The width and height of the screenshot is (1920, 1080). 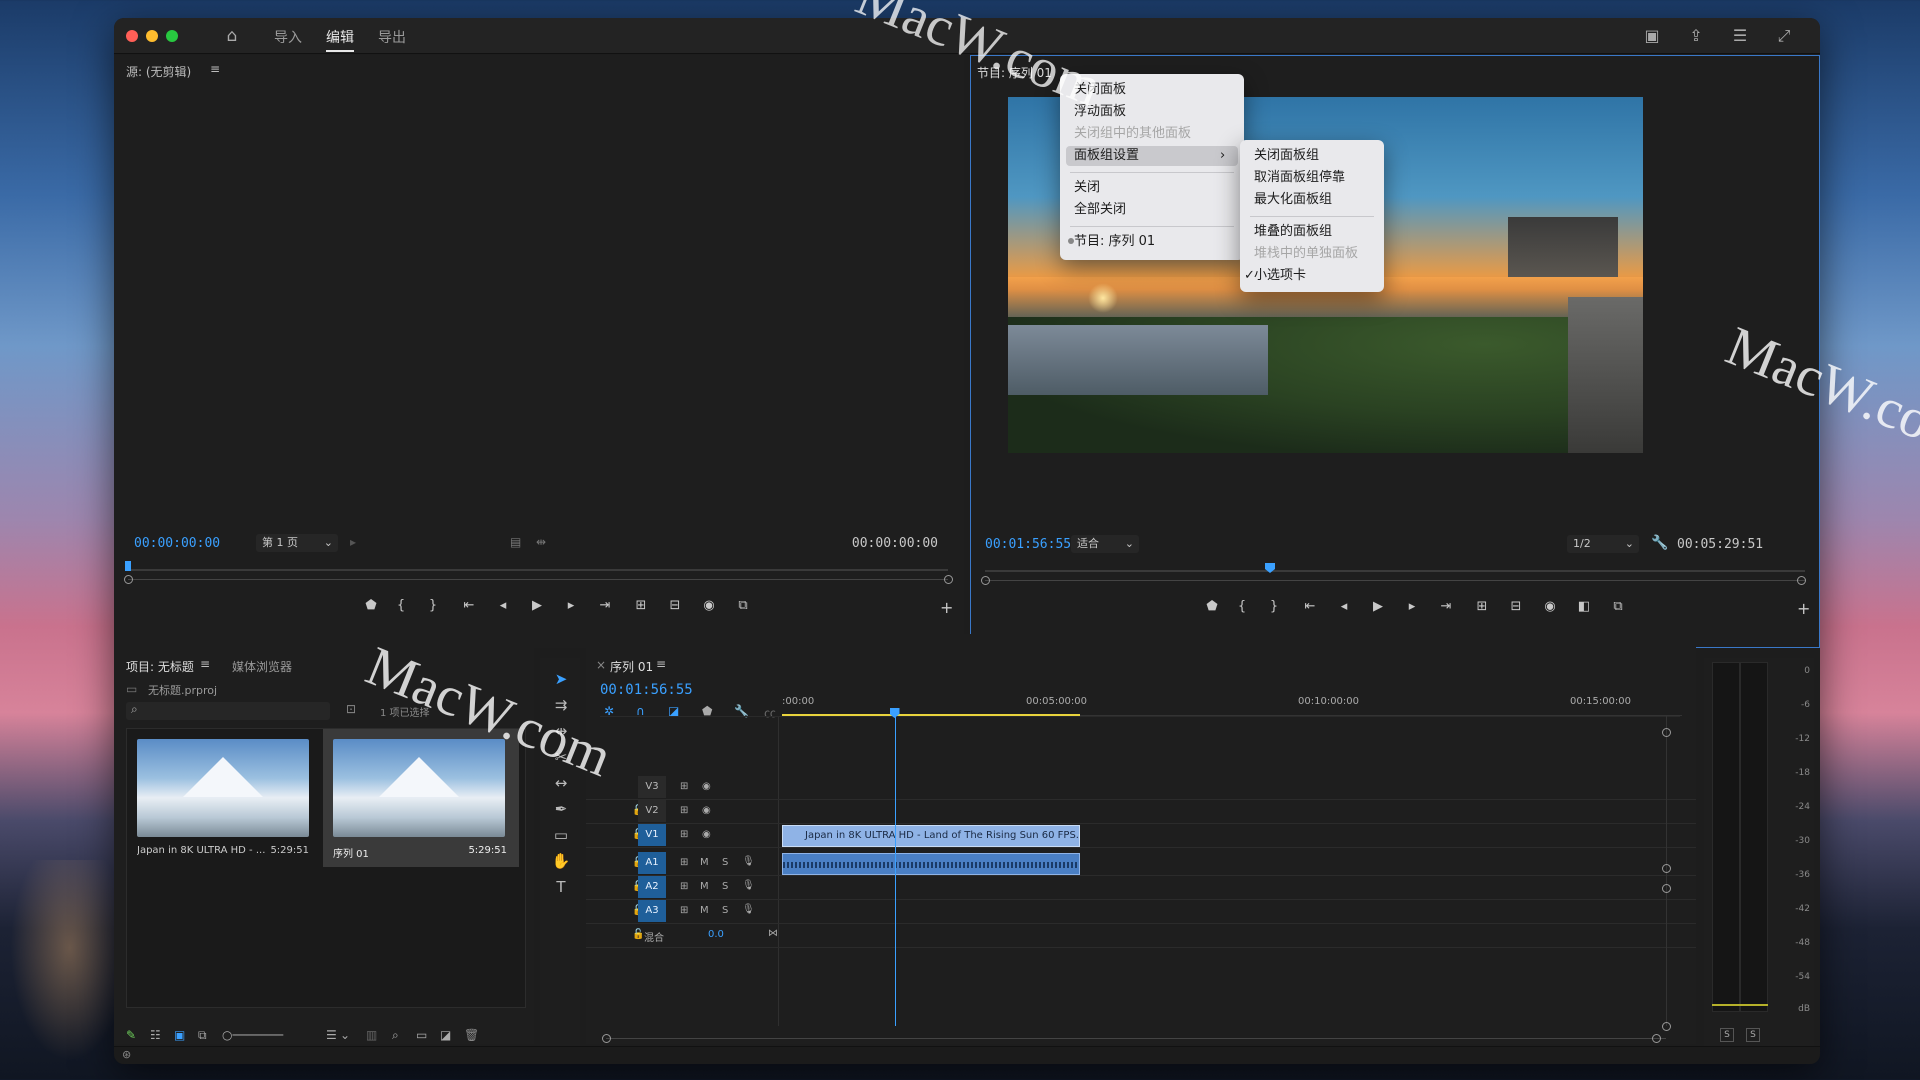 What do you see at coordinates (202, 1035) in the screenshot?
I see `freeform-view-icon: ⧉` at bounding box center [202, 1035].